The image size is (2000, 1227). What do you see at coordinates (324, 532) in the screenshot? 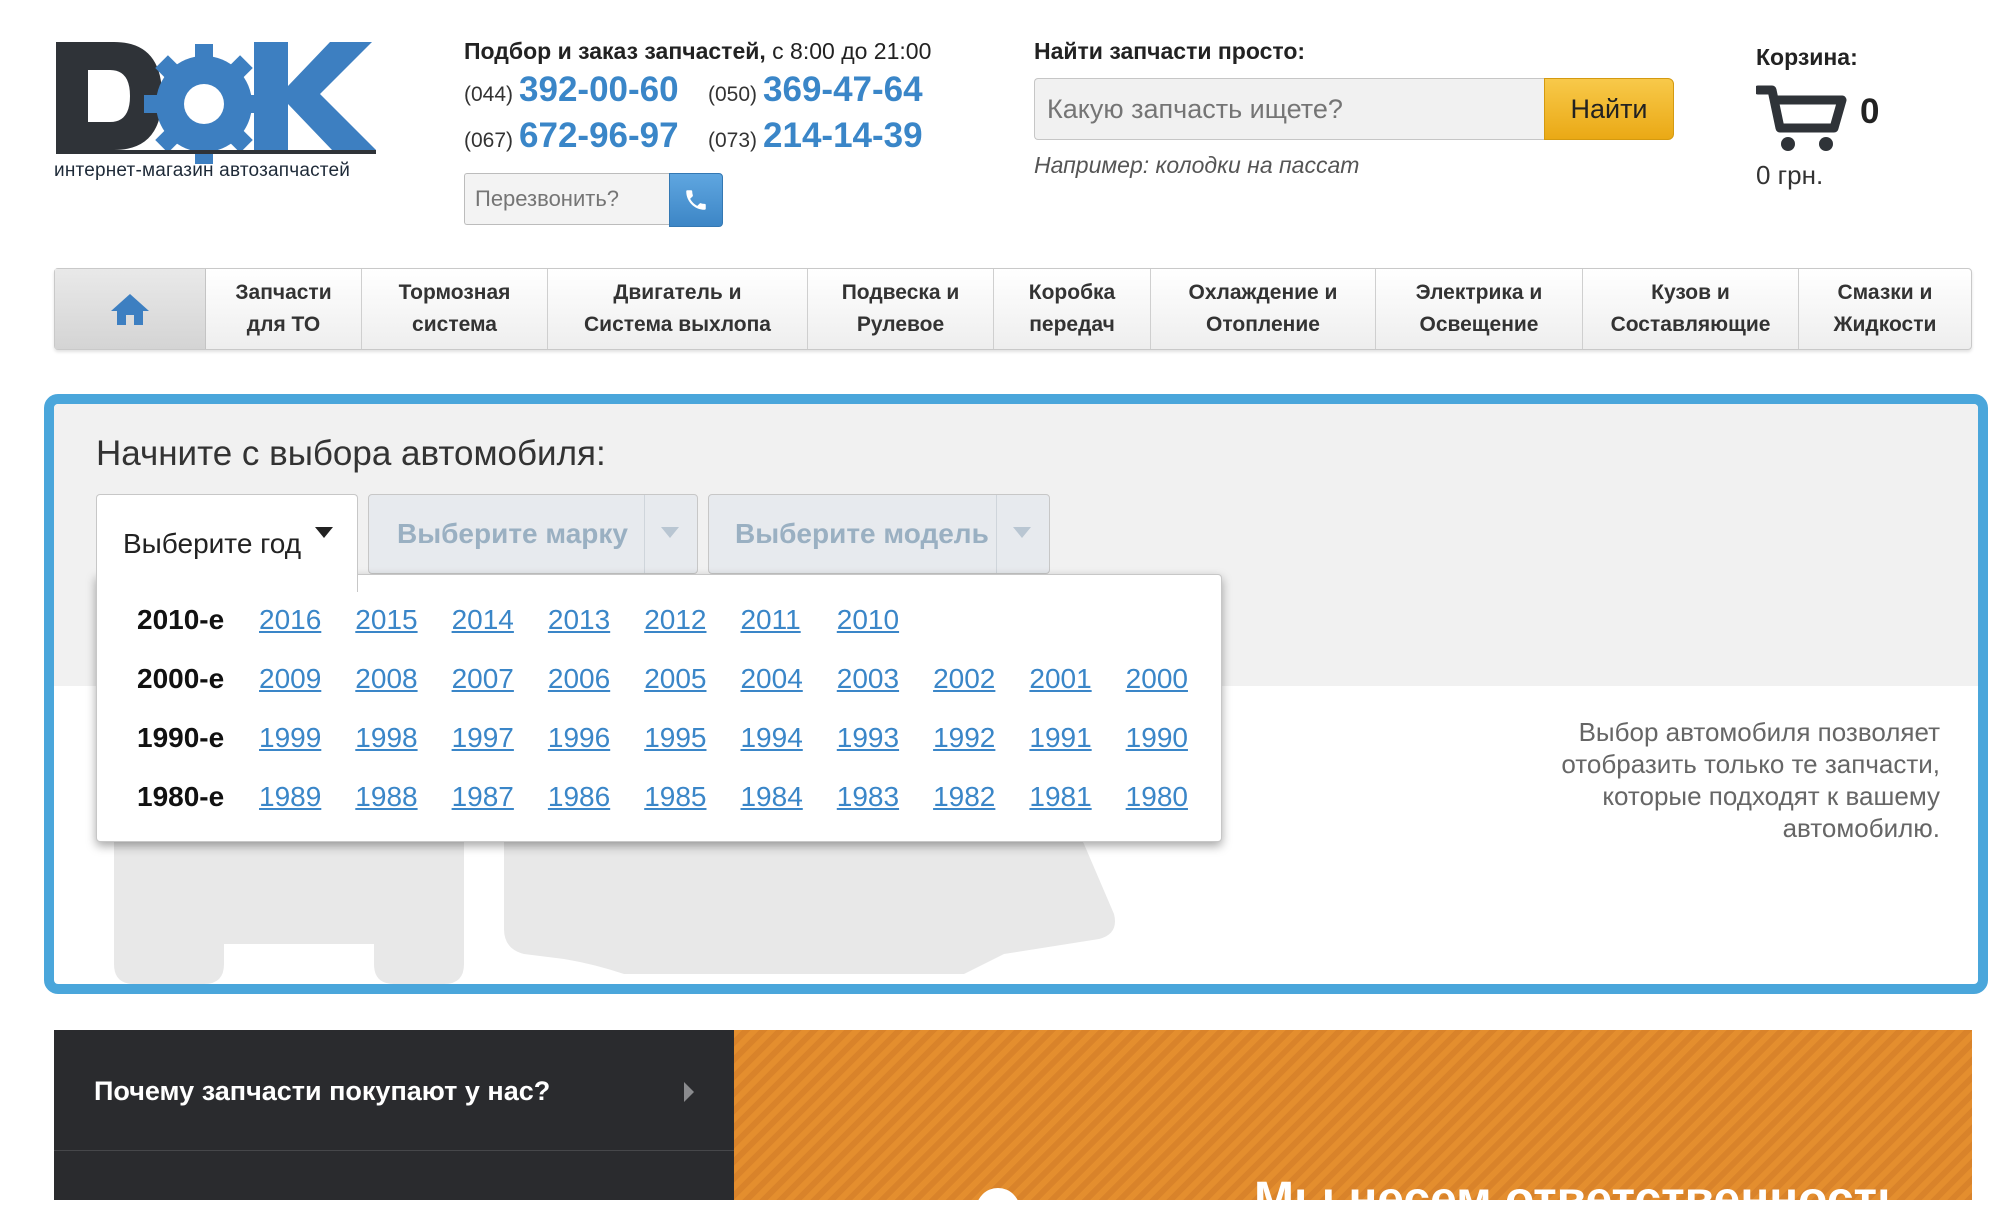
I see `chevron-down-icon` at bounding box center [324, 532].